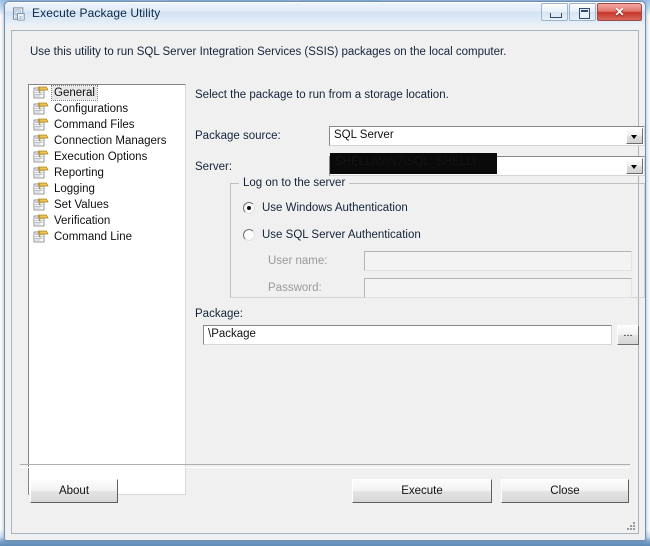  What do you see at coordinates (74, 93) in the screenshot?
I see `sidebar-item-label: General` at bounding box center [74, 93].